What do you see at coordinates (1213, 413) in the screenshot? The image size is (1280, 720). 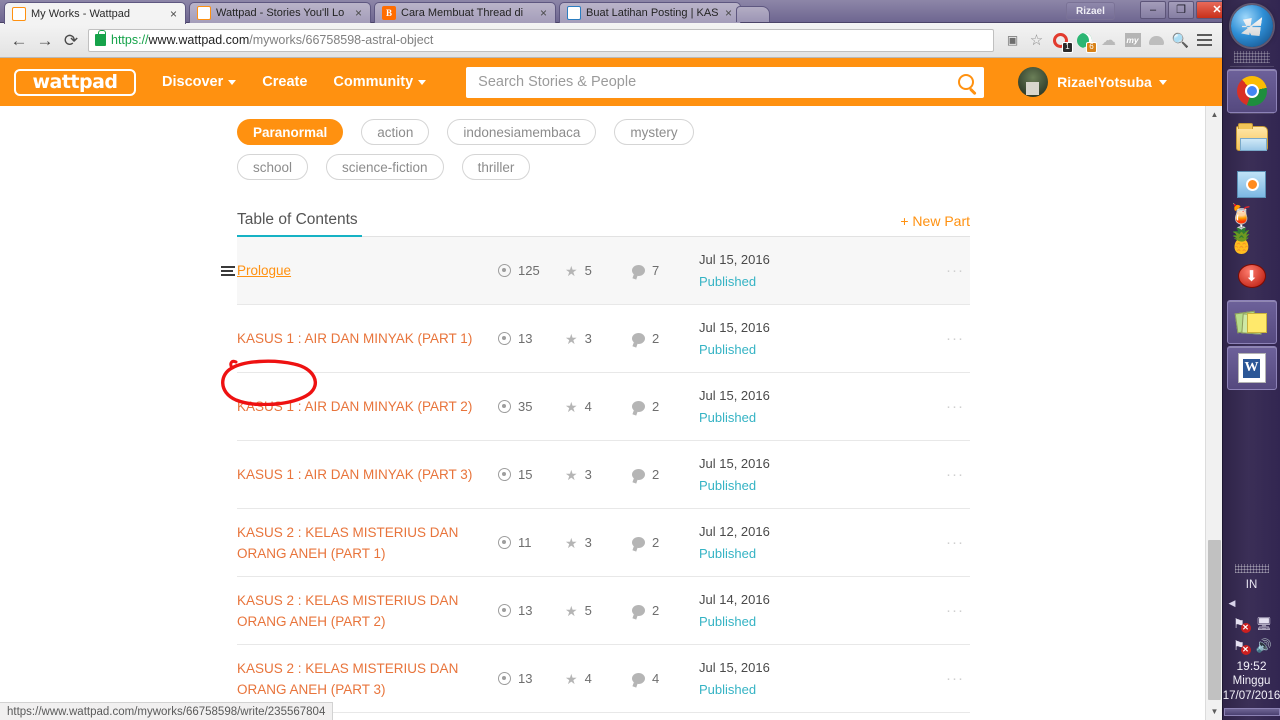 I see `page-scrollbar: ▲ ▼` at bounding box center [1213, 413].